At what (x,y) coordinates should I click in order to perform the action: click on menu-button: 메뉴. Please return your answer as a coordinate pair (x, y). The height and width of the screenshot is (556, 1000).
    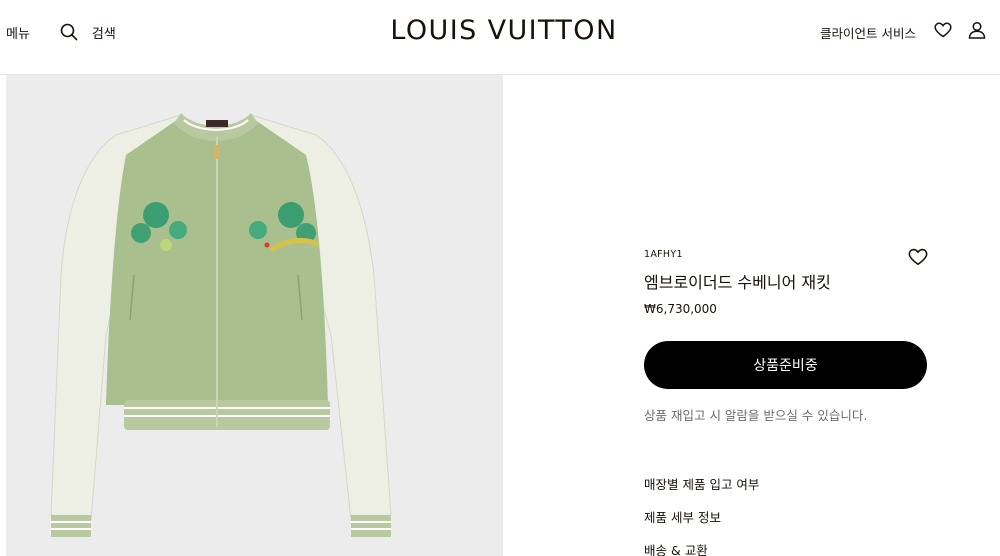
    Looking at the image, I should click on (18, 32).